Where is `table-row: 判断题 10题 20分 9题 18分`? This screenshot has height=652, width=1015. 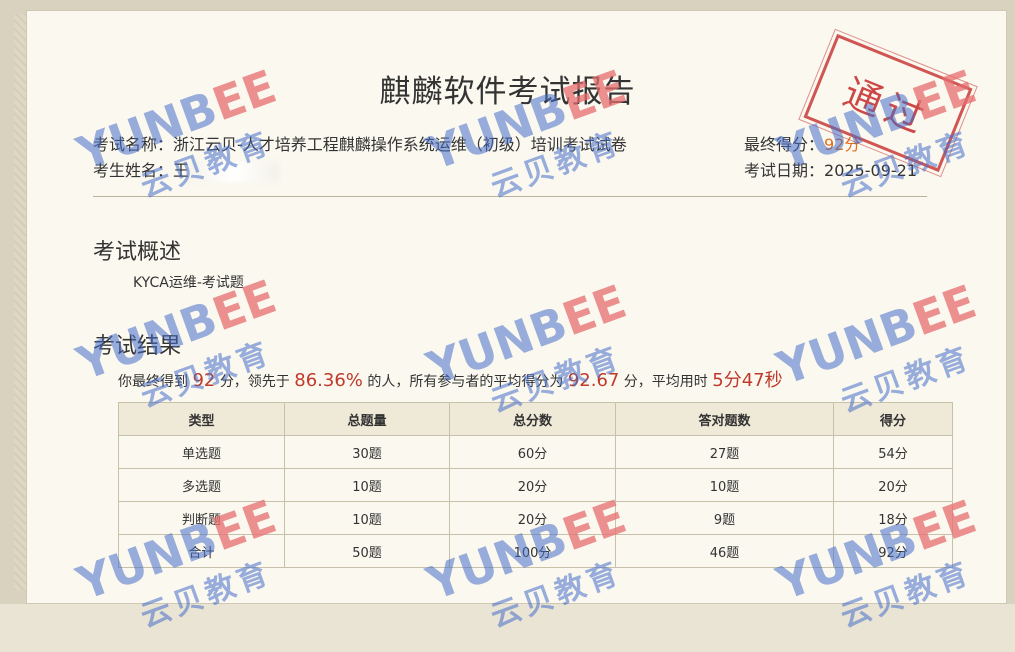
table-row: 判断题 10题 20分 9题 18分 is located at coordinates (535, 518).